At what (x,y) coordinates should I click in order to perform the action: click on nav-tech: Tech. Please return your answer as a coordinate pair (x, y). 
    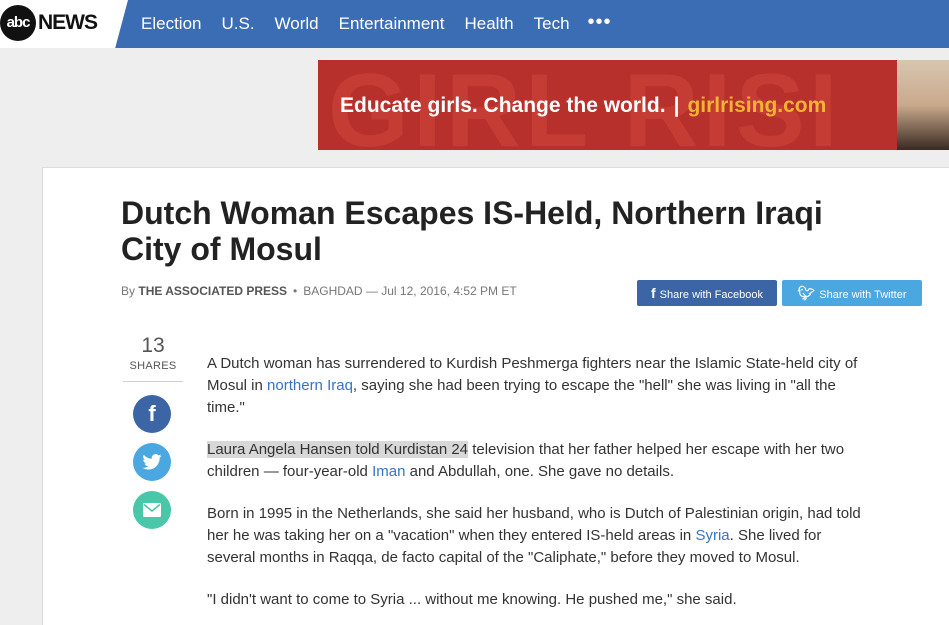
    Looking at the image, I should click on (552, 24).